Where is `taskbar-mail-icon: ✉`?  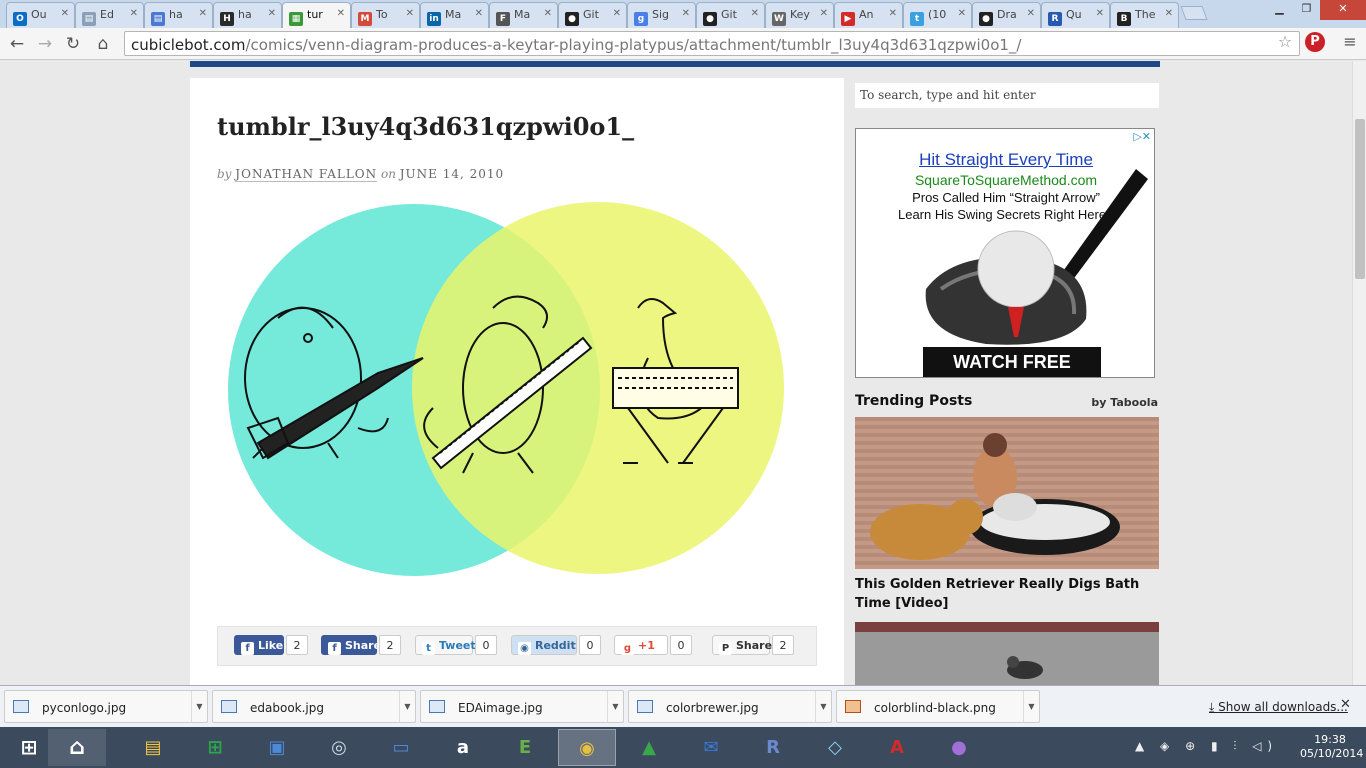
taskbar-mail-icon: ✉ is located at coordinates (711, 747).